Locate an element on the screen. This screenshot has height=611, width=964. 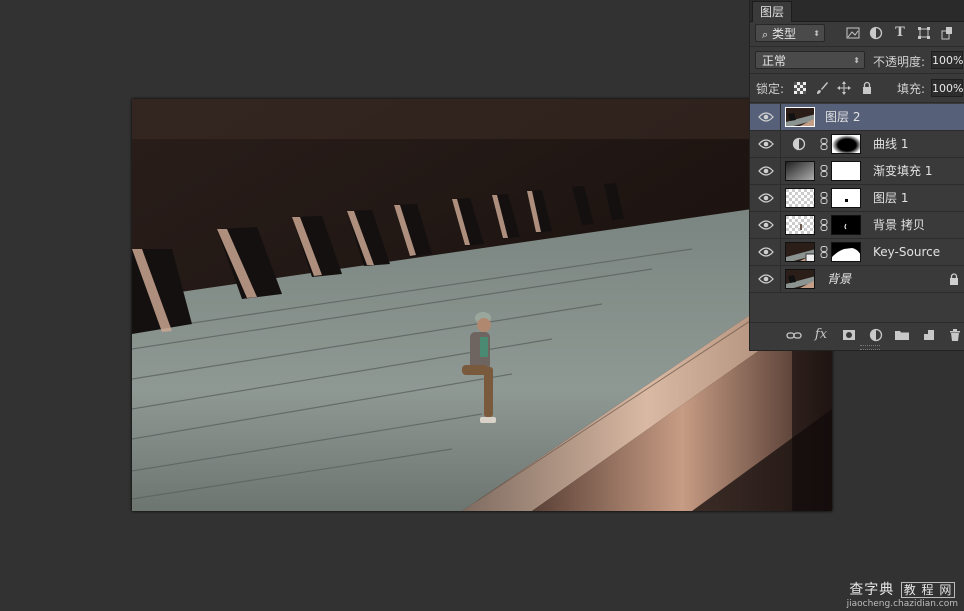
watermark-url: jiaocheng.chazidian.com is located at coordinates (902, 604).